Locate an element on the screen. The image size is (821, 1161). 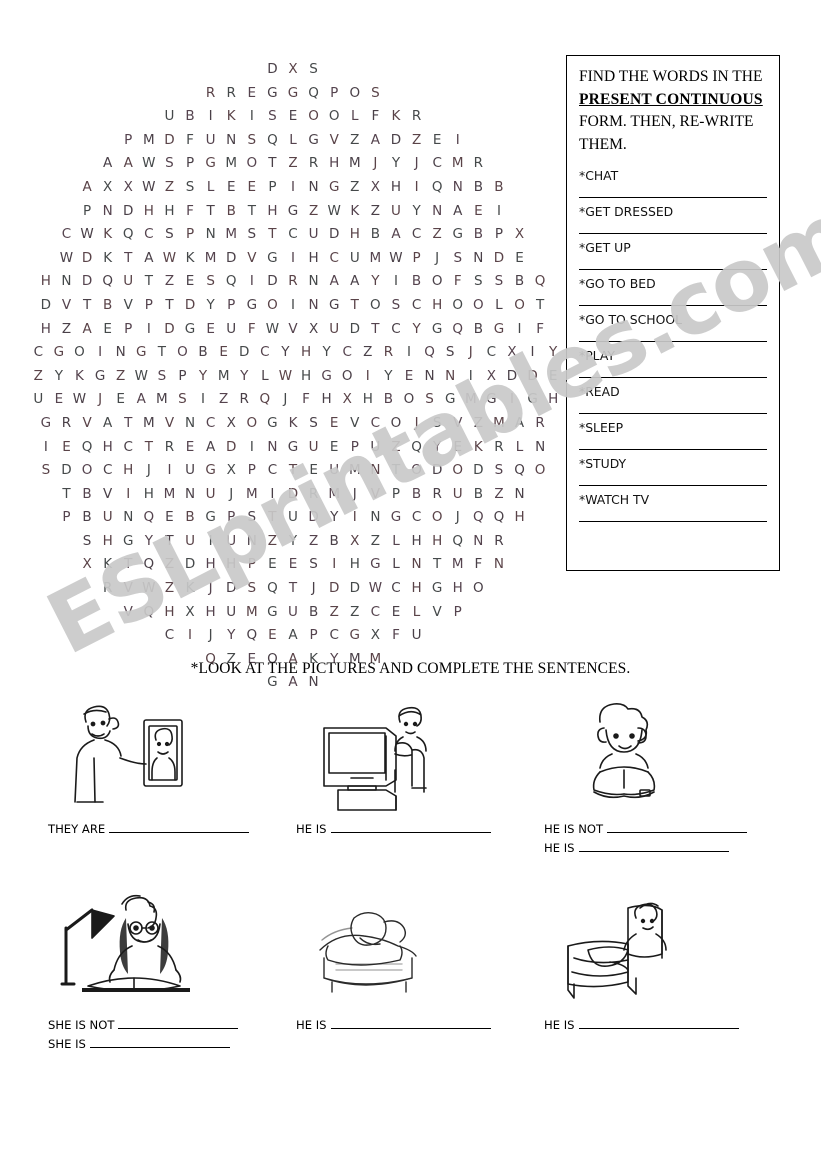
wordsearch-row: AAWSPGMOTZRHMJYJCMR is located at coordinates (293, 164).